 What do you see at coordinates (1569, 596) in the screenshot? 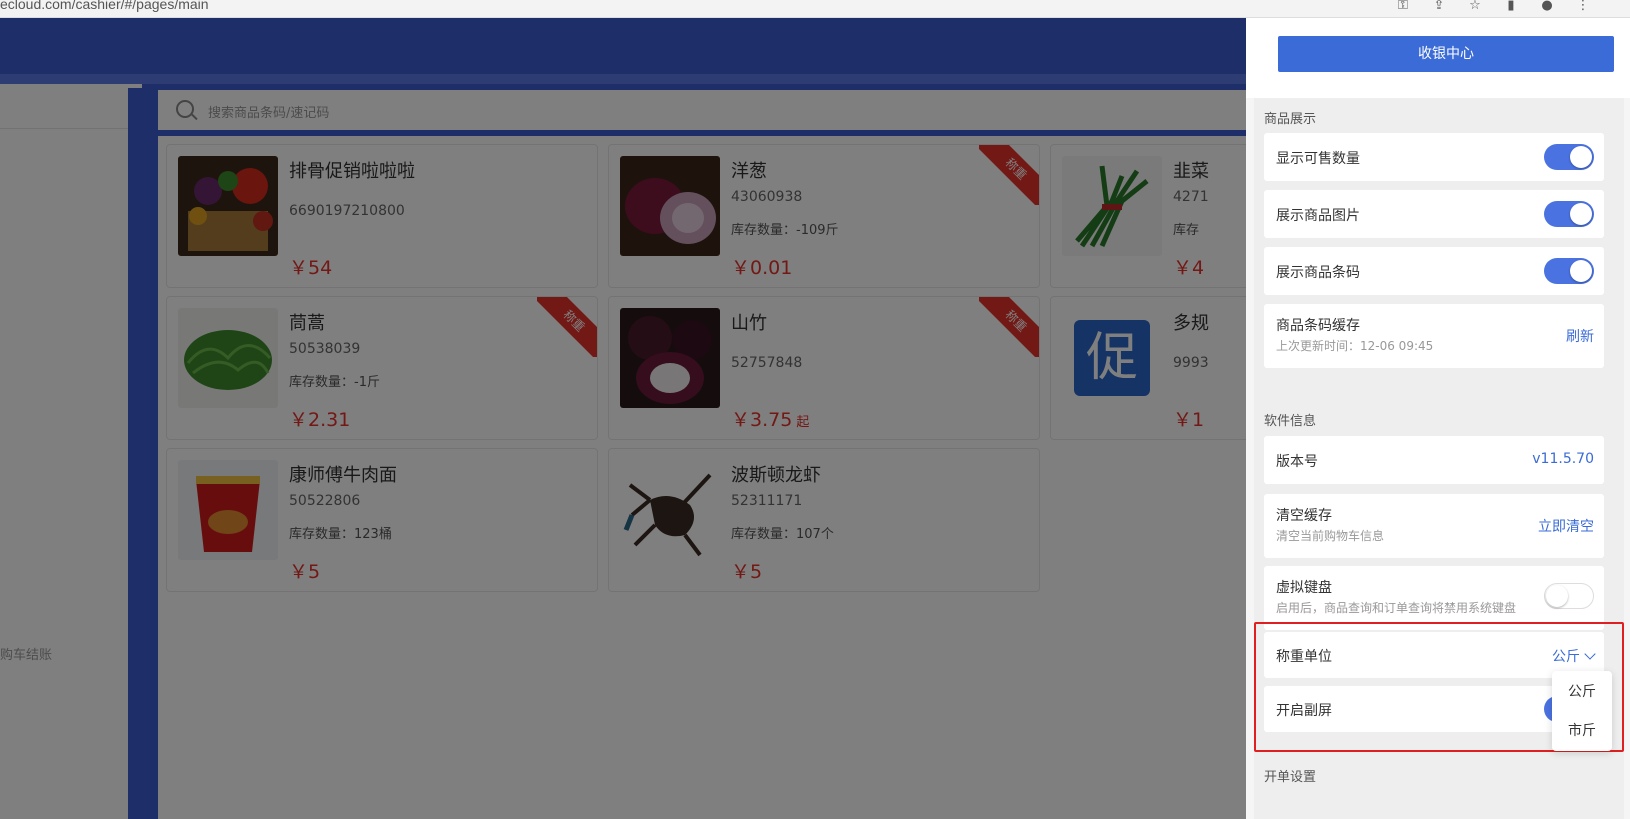
I see `virtual-keyboard-toggle` at bounding box center [1569, 596].